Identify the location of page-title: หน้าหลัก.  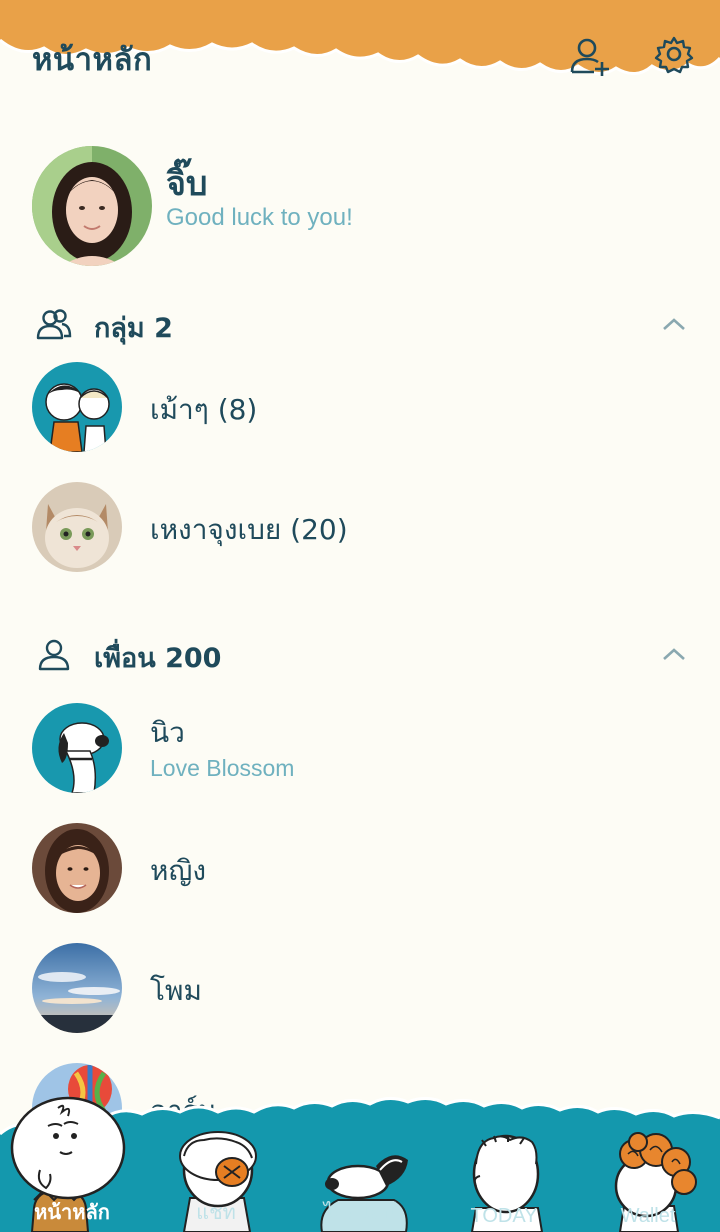
(92, 60).